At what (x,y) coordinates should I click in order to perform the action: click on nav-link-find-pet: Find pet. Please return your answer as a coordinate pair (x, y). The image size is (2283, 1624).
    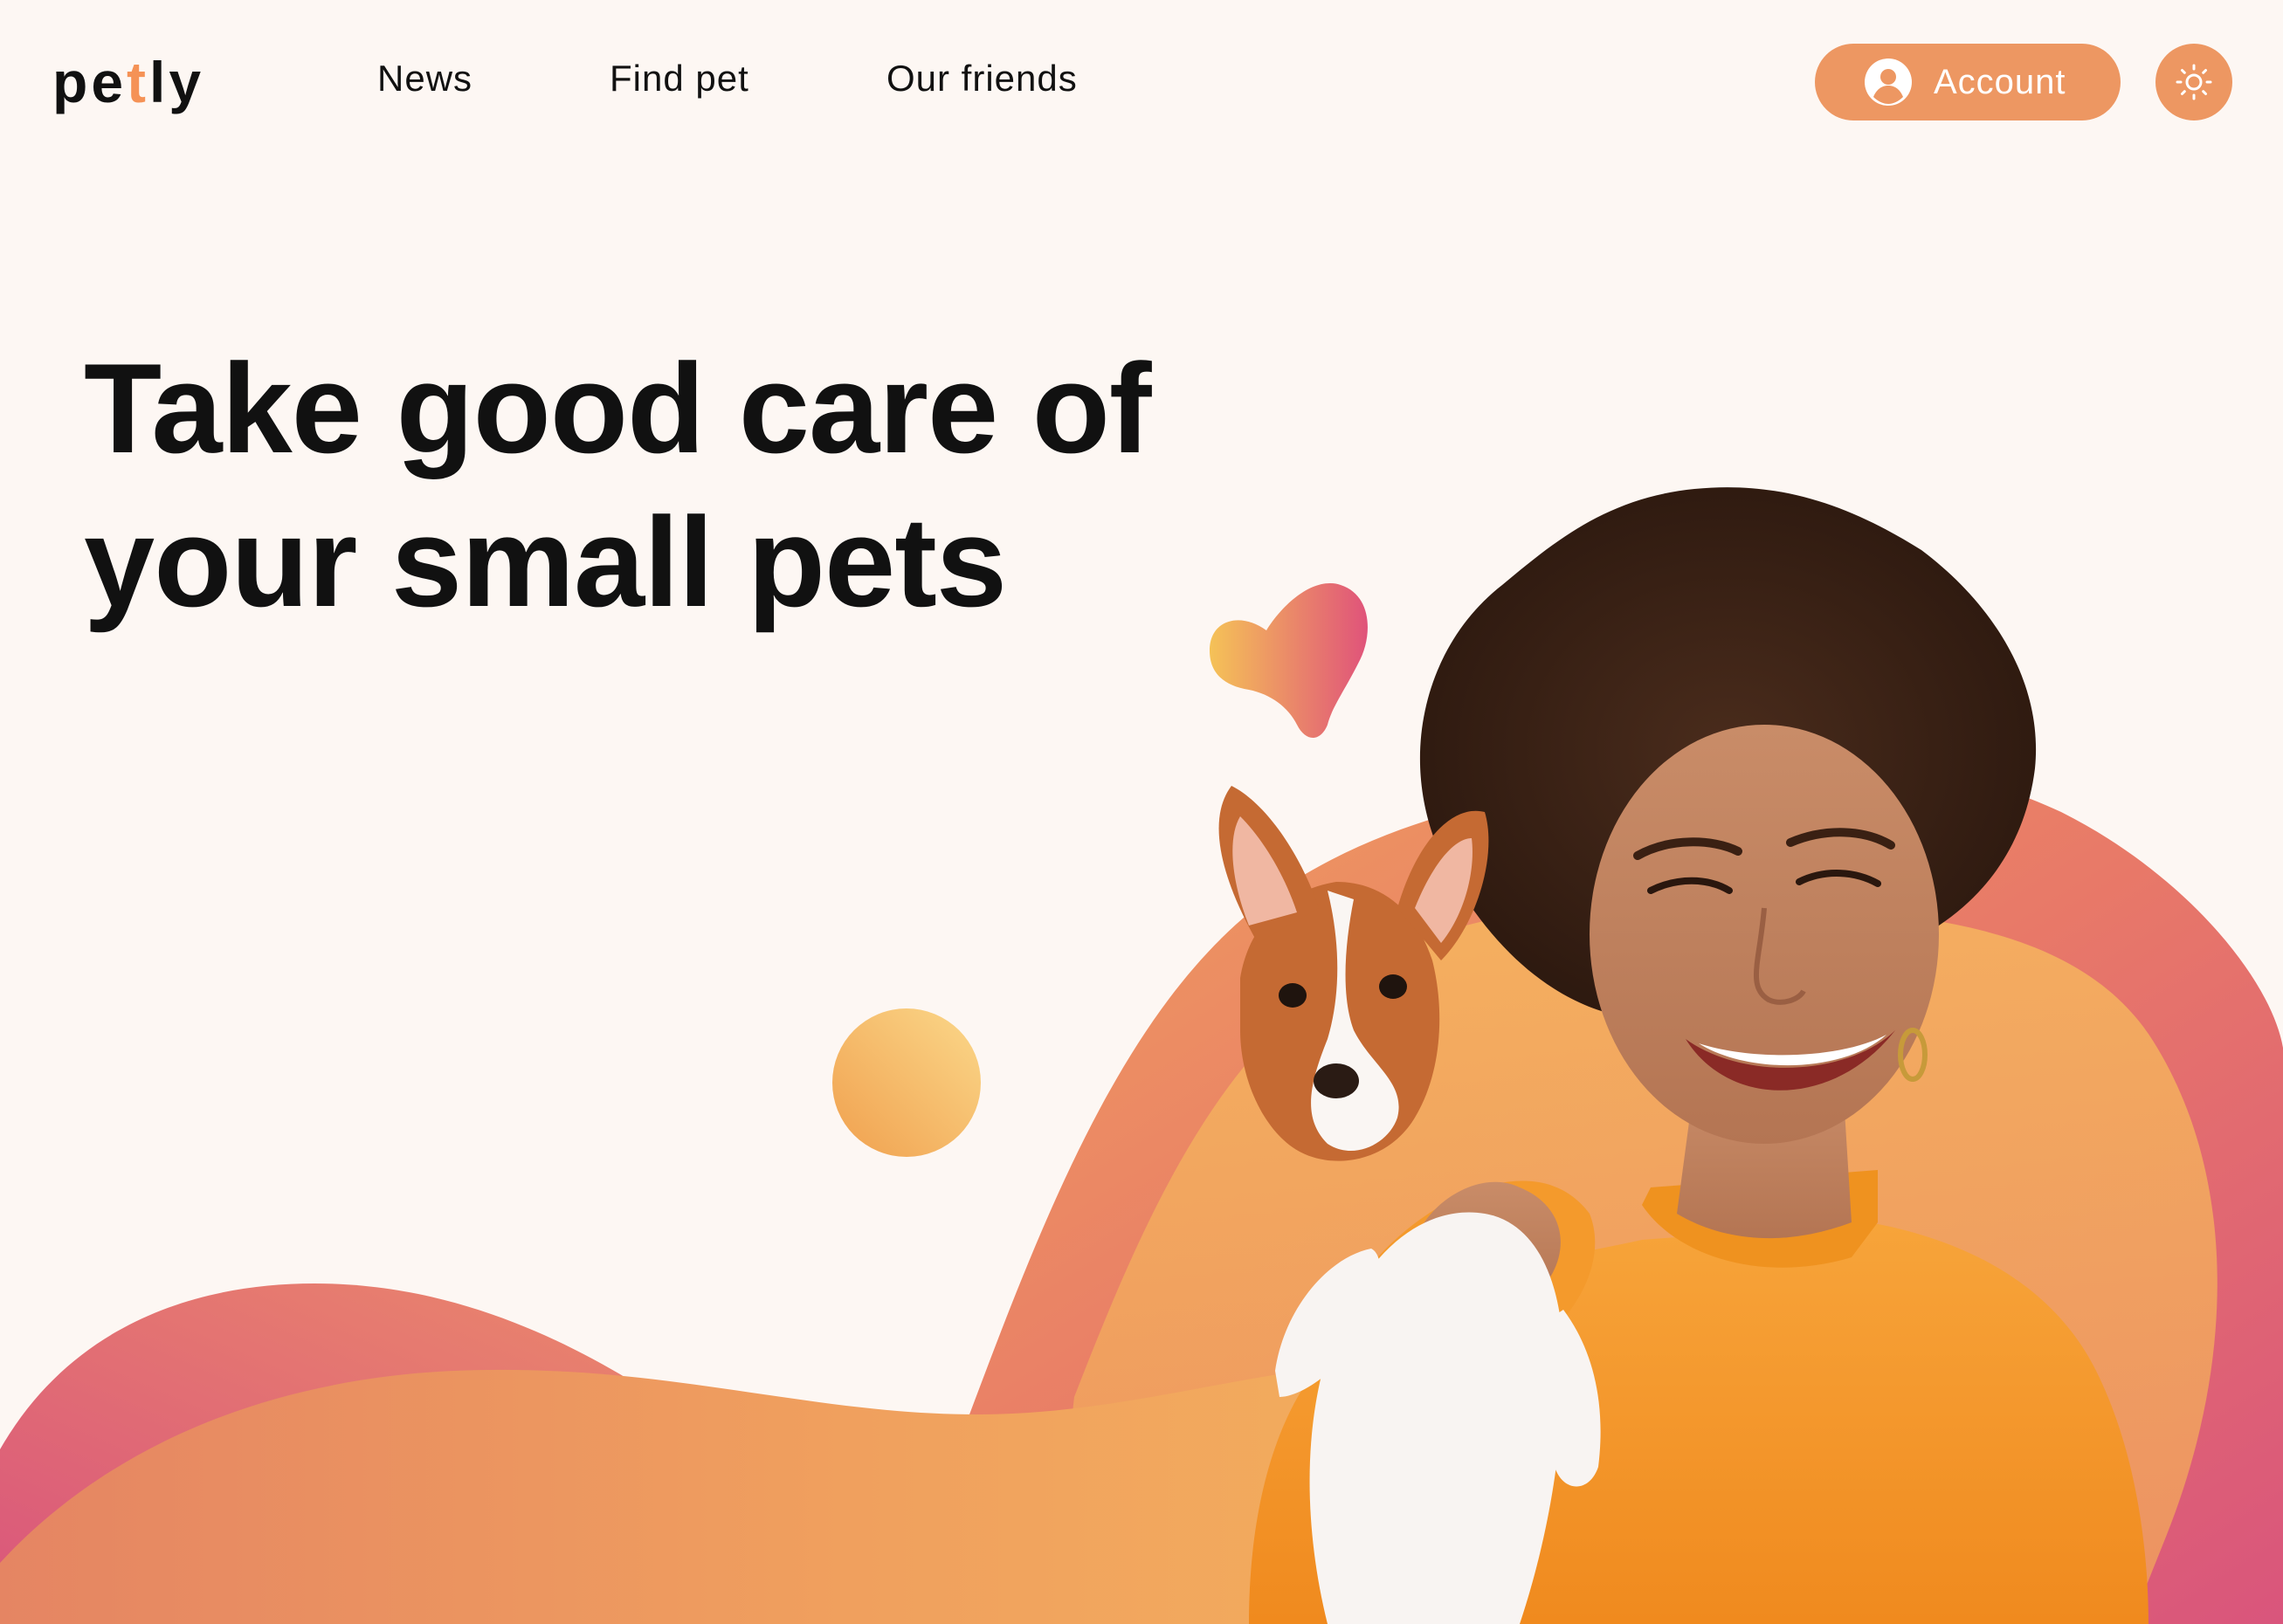
    Looking at the image, I should click on (679, 79).